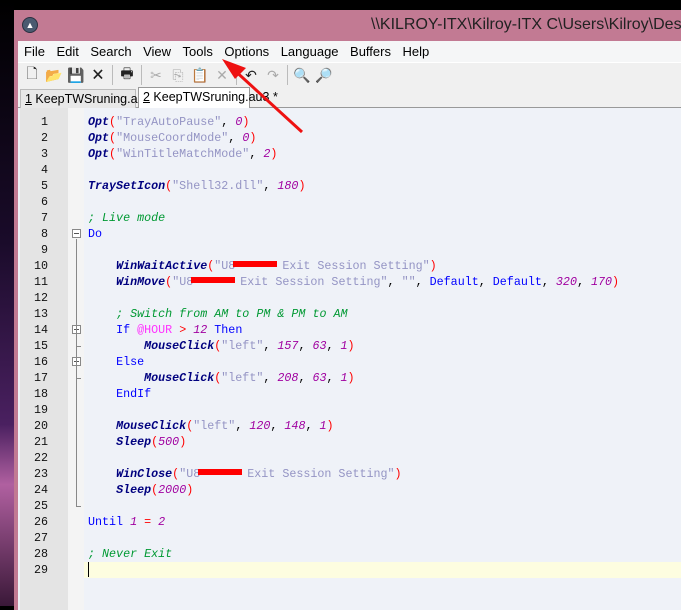 The width and height of the screenshot is (681, 610). What do you see at coordinates (267, 100) in the screenshot?
I see `arrow-shaft` at bounding box center [267, 100].